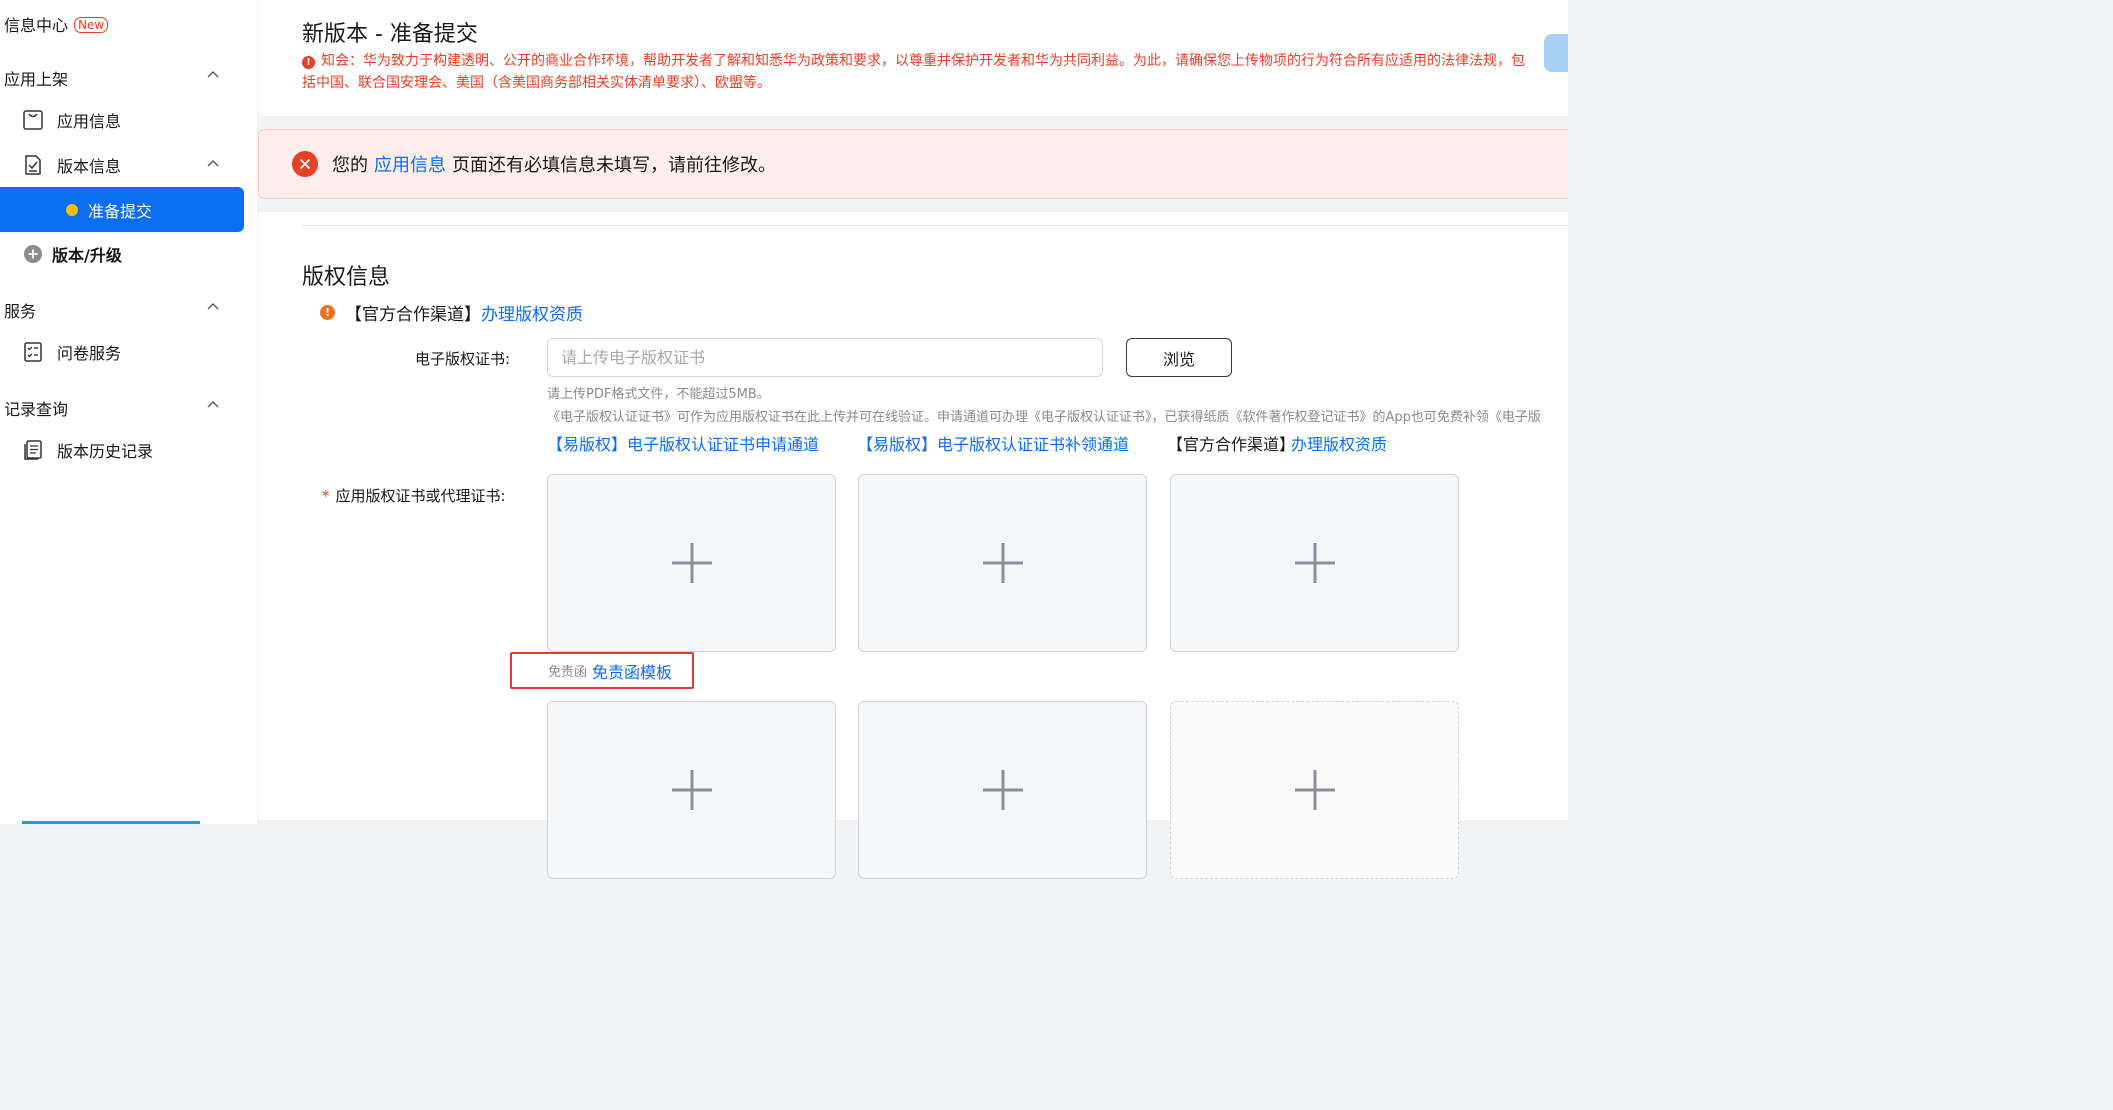  I want to click on sidebar-item-version-info: 版本信息, so click(71, 165).